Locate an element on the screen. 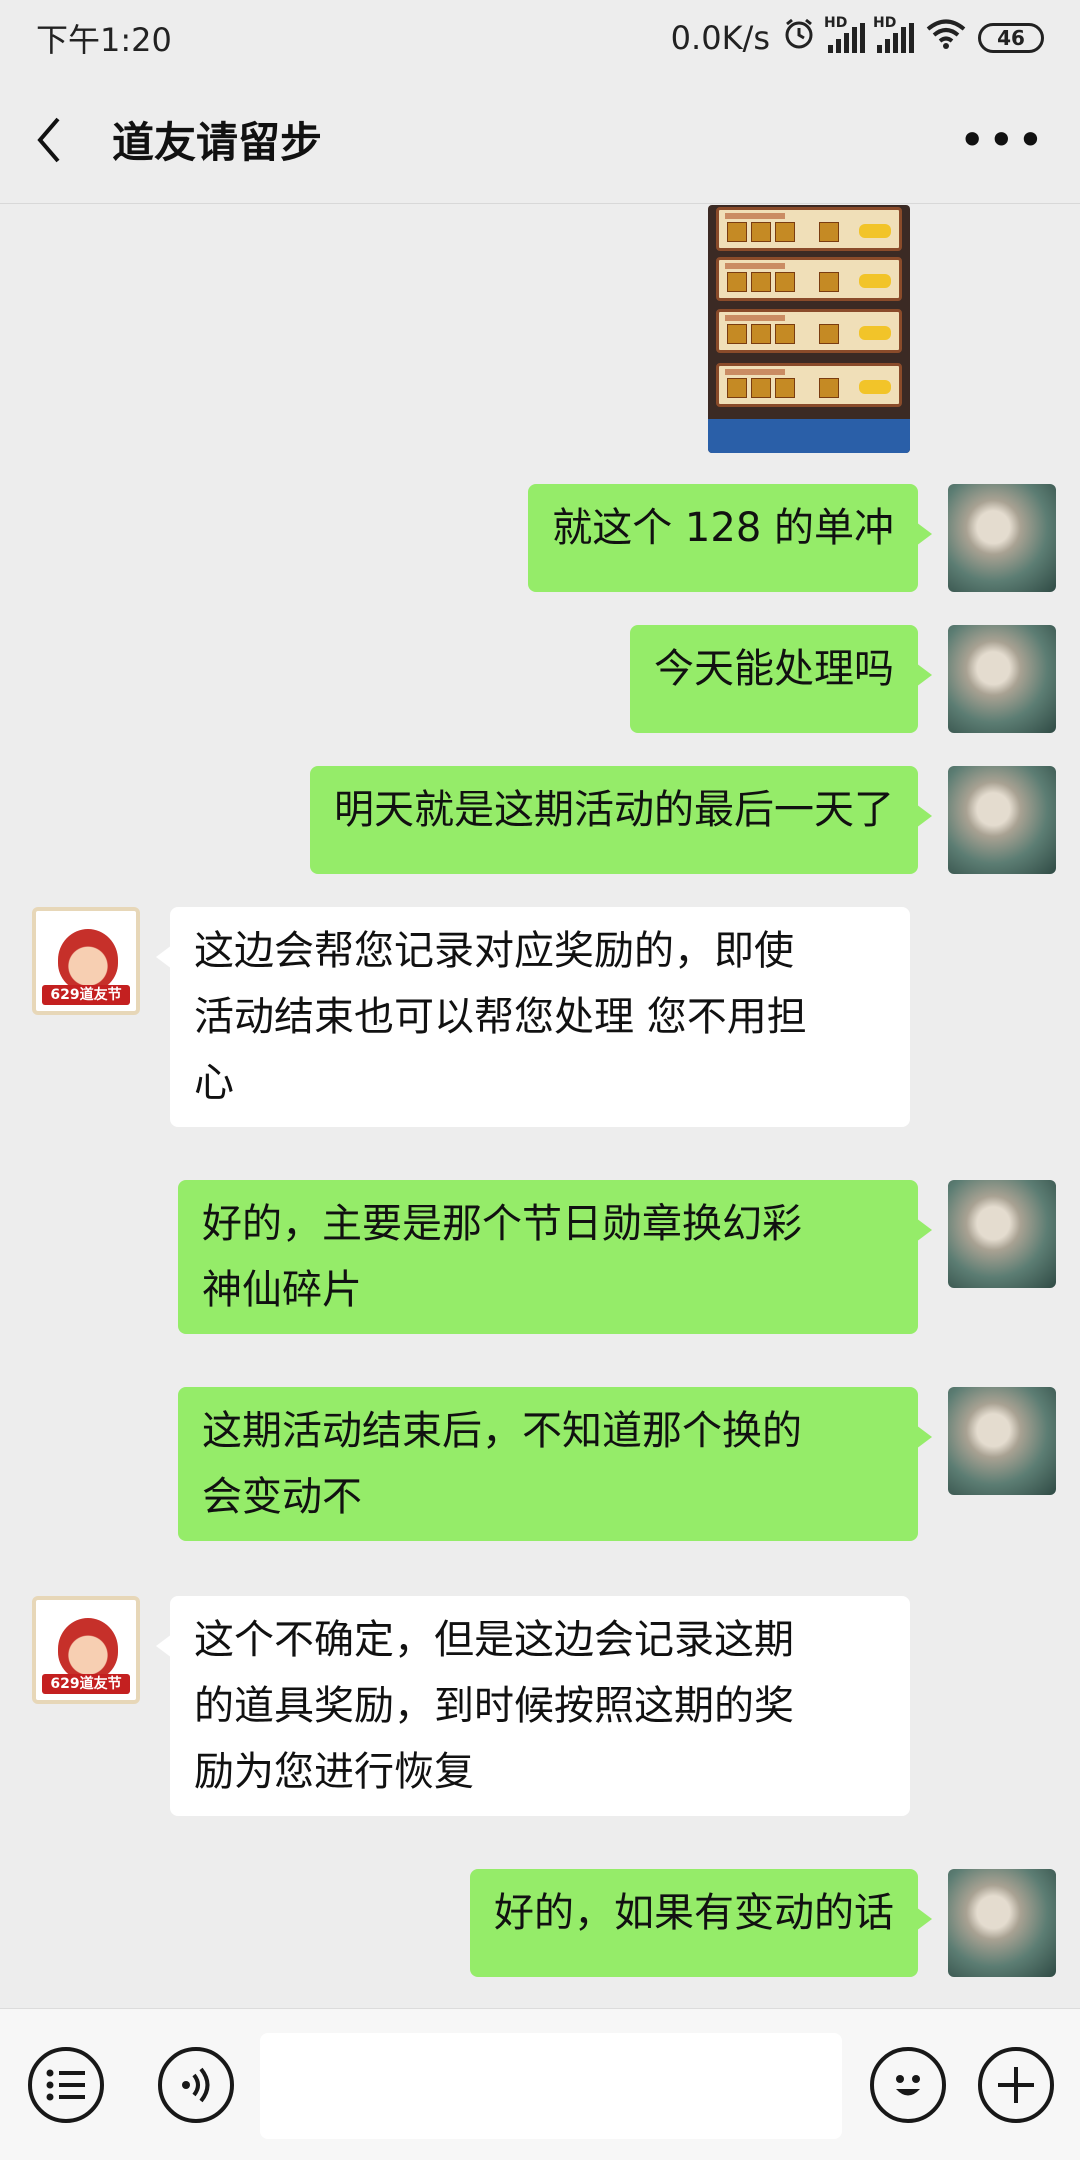 The image size is (1080, 2160). message-line: 这边会帮您记录对应奖励的，即使 is located at coordinates (494, 951).